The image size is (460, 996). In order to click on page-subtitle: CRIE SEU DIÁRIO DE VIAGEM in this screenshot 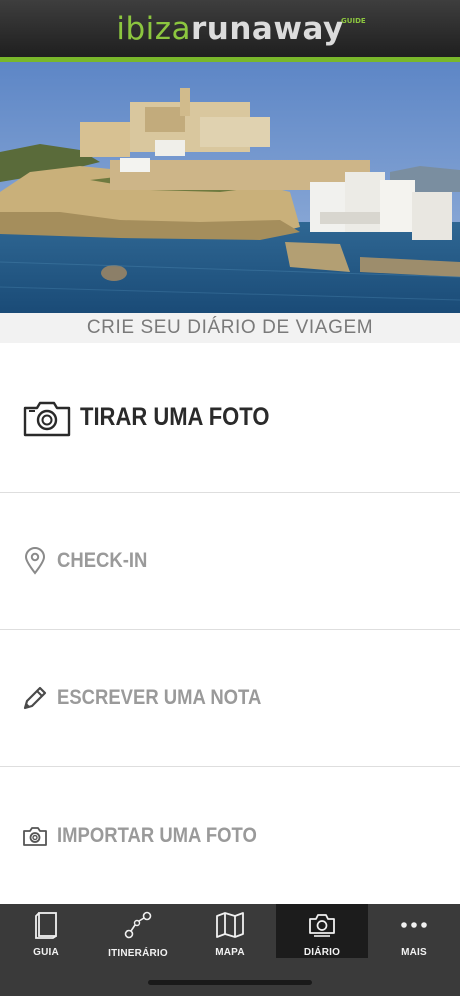, I will do `click(230, 328)`.